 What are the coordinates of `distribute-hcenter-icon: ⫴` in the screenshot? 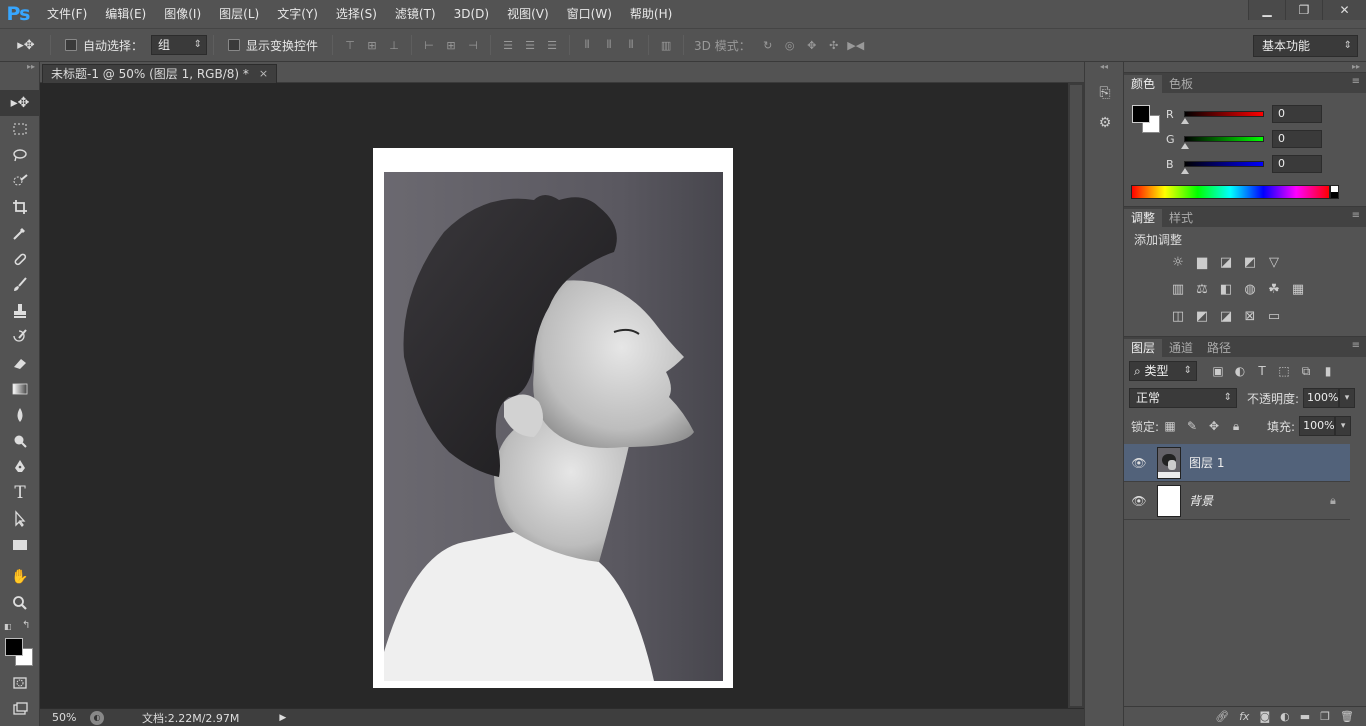 It's located at (609, 45).